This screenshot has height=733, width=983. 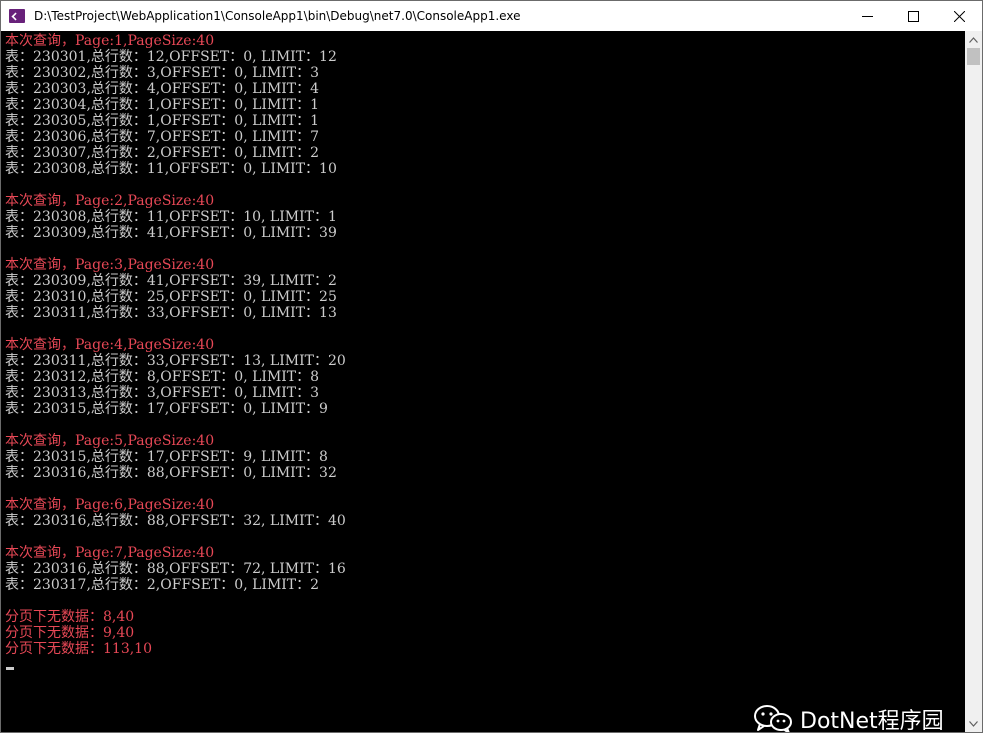 I want to click on console-line: 表：230310,总行数：25,OFFSET：0, LIMIT：25, so click(x=171, y=297).